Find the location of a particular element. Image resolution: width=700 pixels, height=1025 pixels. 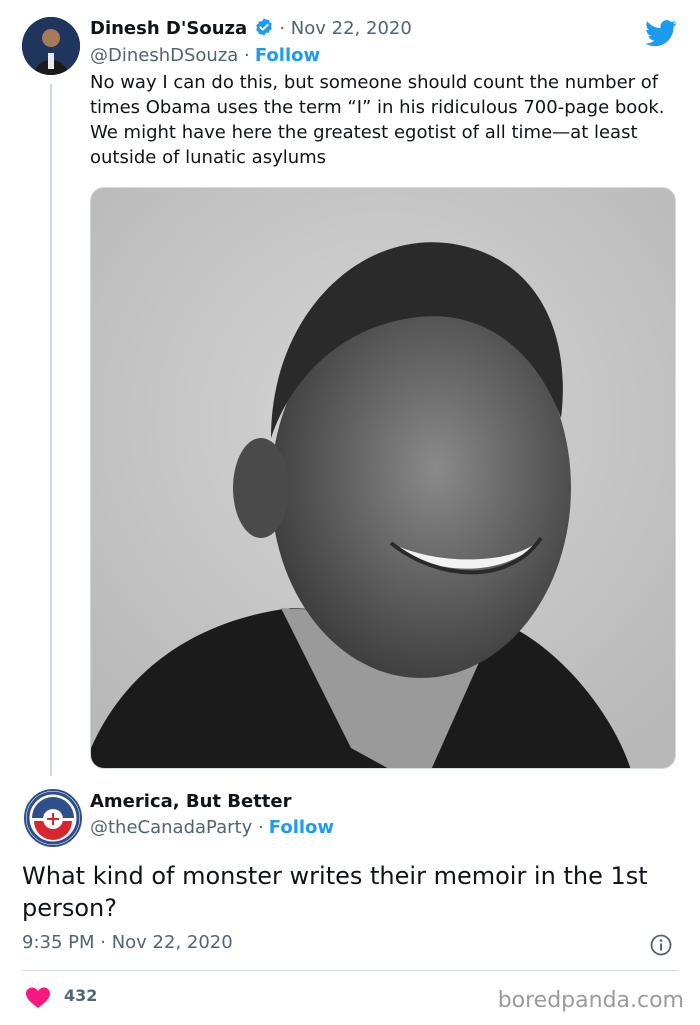

thread-connector is located at coordinates (51, 430).